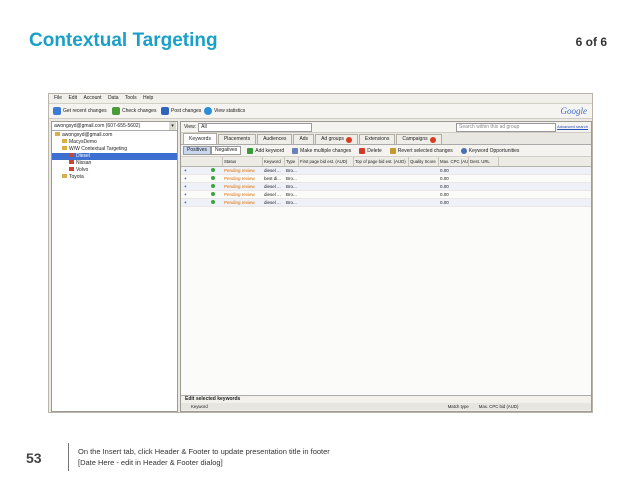  Describe the element at coordinates (83, 142) in the screenshot. I see `tree-item-label: MacysDemo` at that location.